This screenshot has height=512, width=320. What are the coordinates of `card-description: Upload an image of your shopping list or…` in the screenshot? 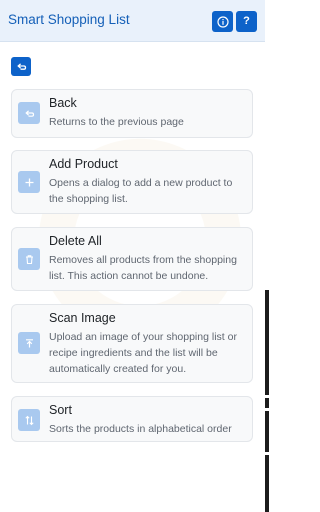 It's located at (143, 353).